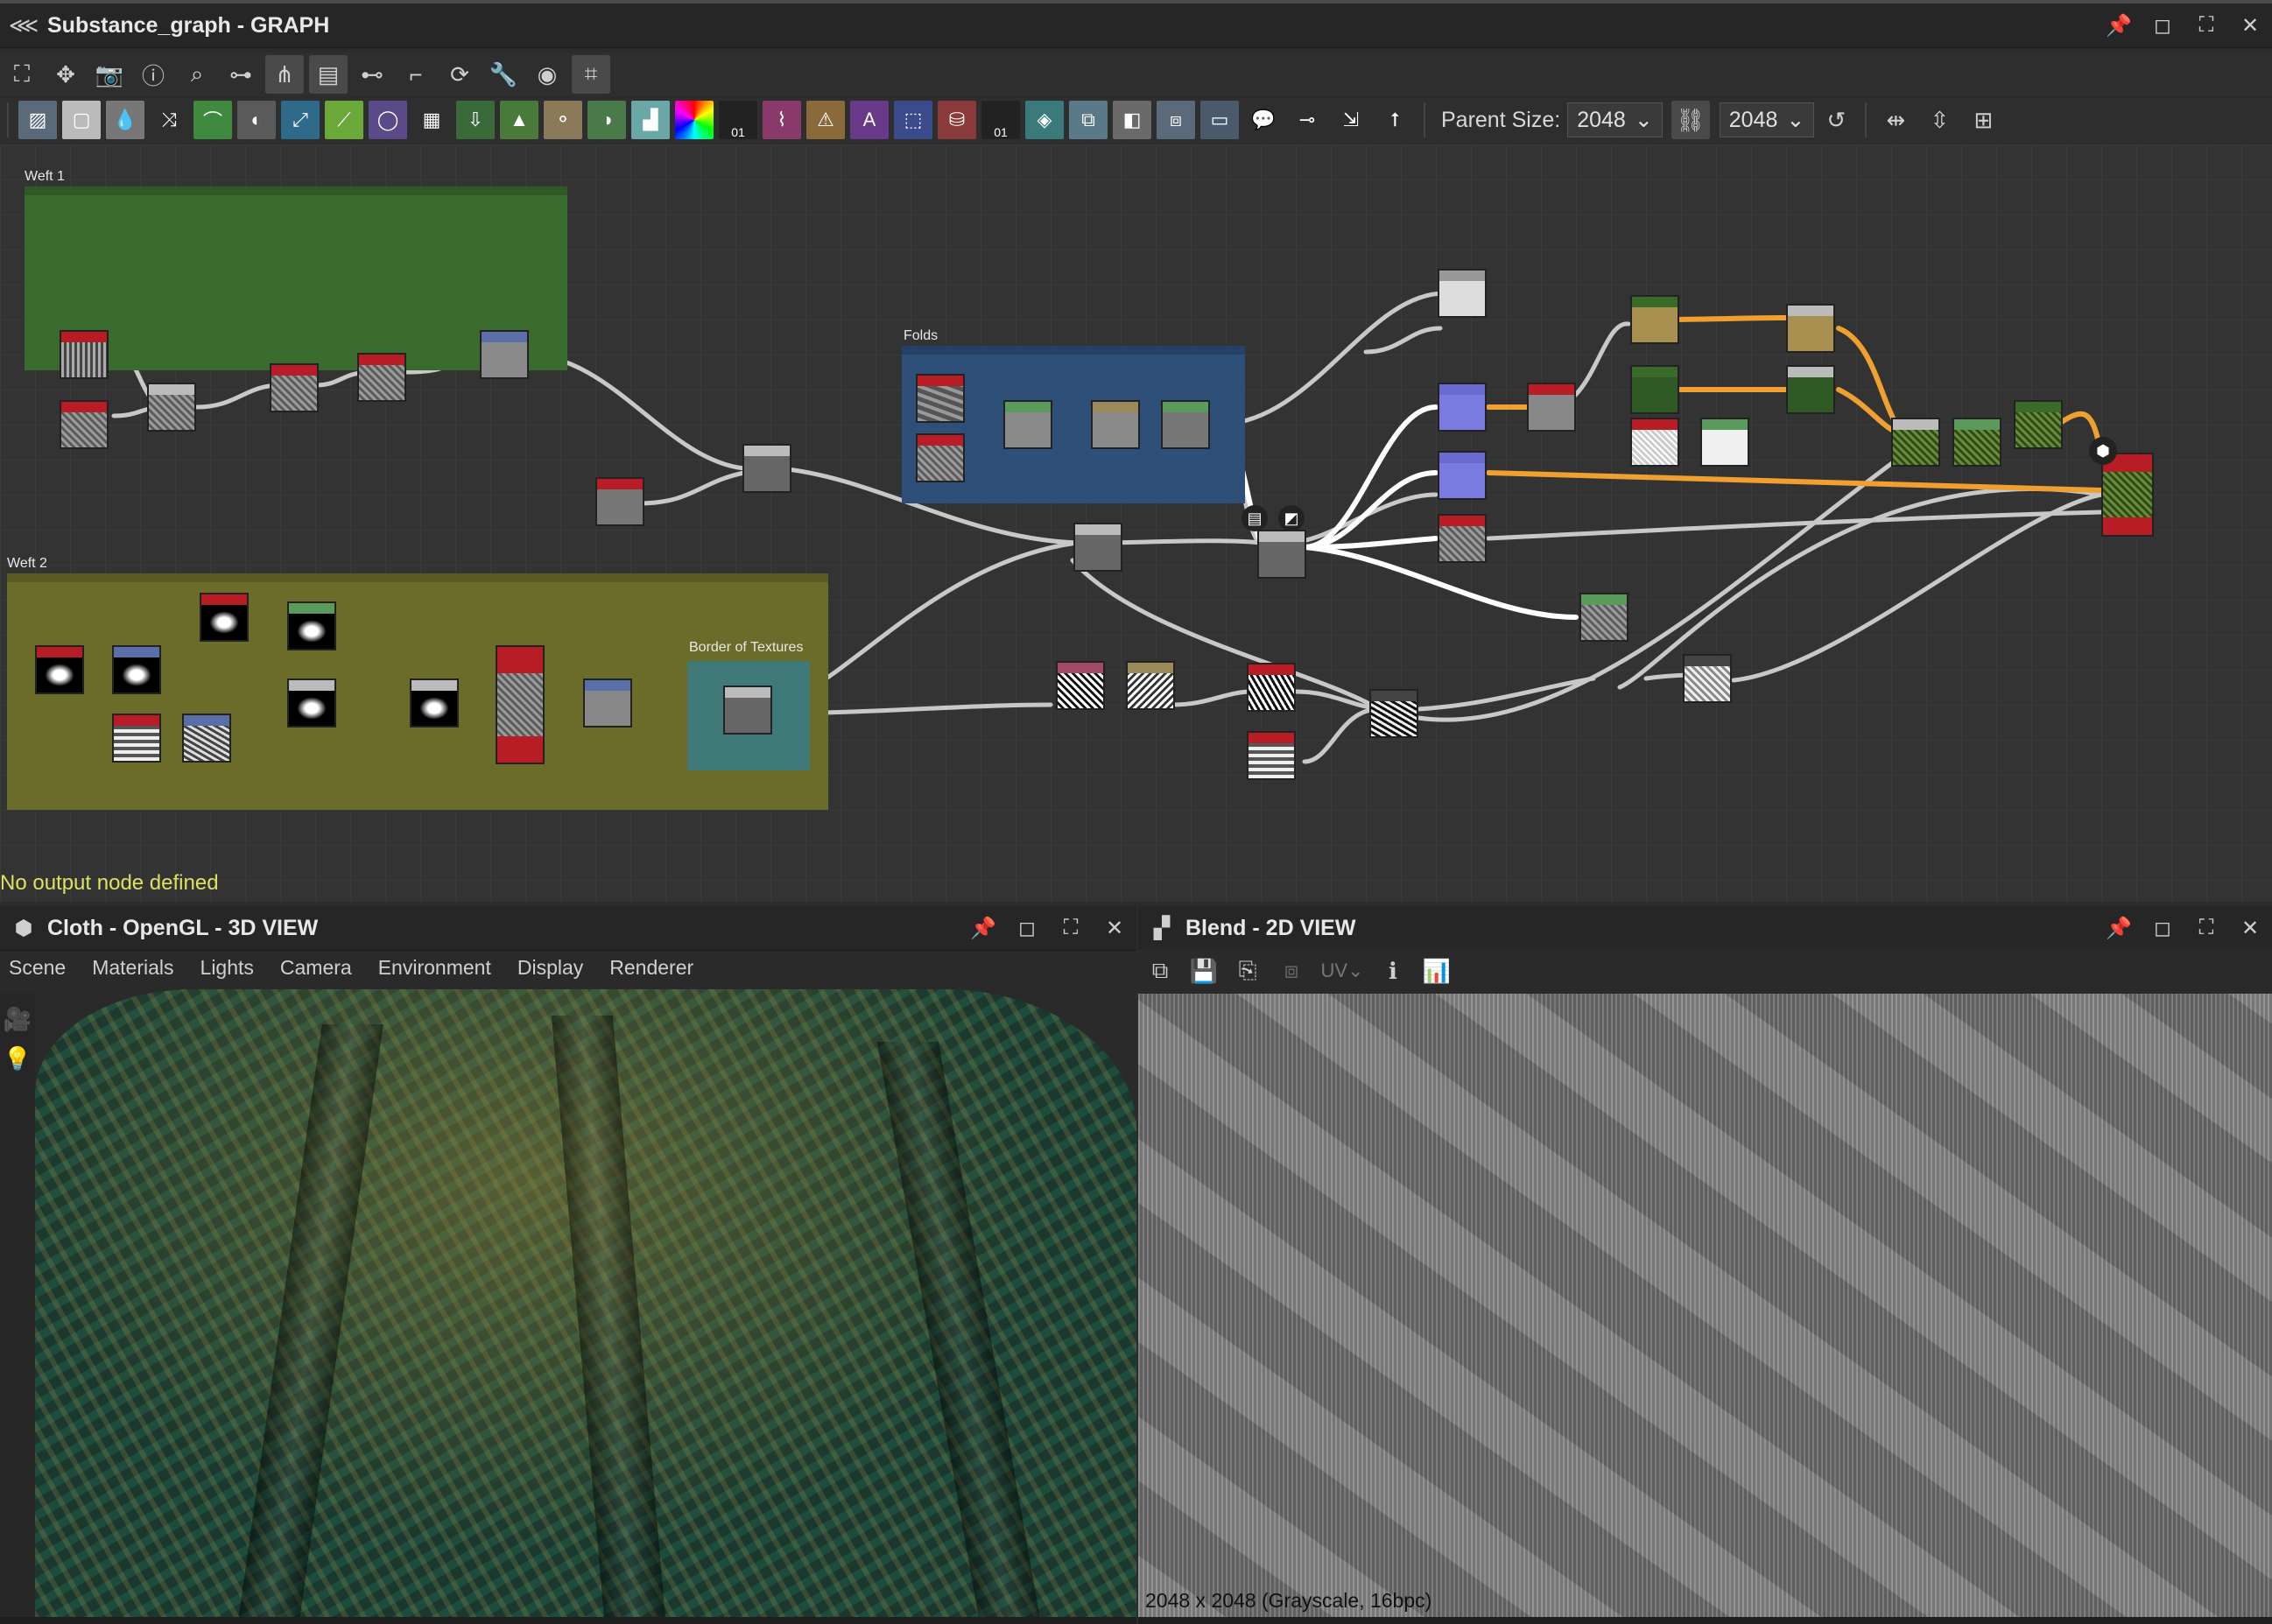 Image resolution: width=2272 pixels, height=1624 pixels. Describe the element at coordinates (1767, 119) in the screenshot. I see `output-size-select: 2048 ⌄` at that location.